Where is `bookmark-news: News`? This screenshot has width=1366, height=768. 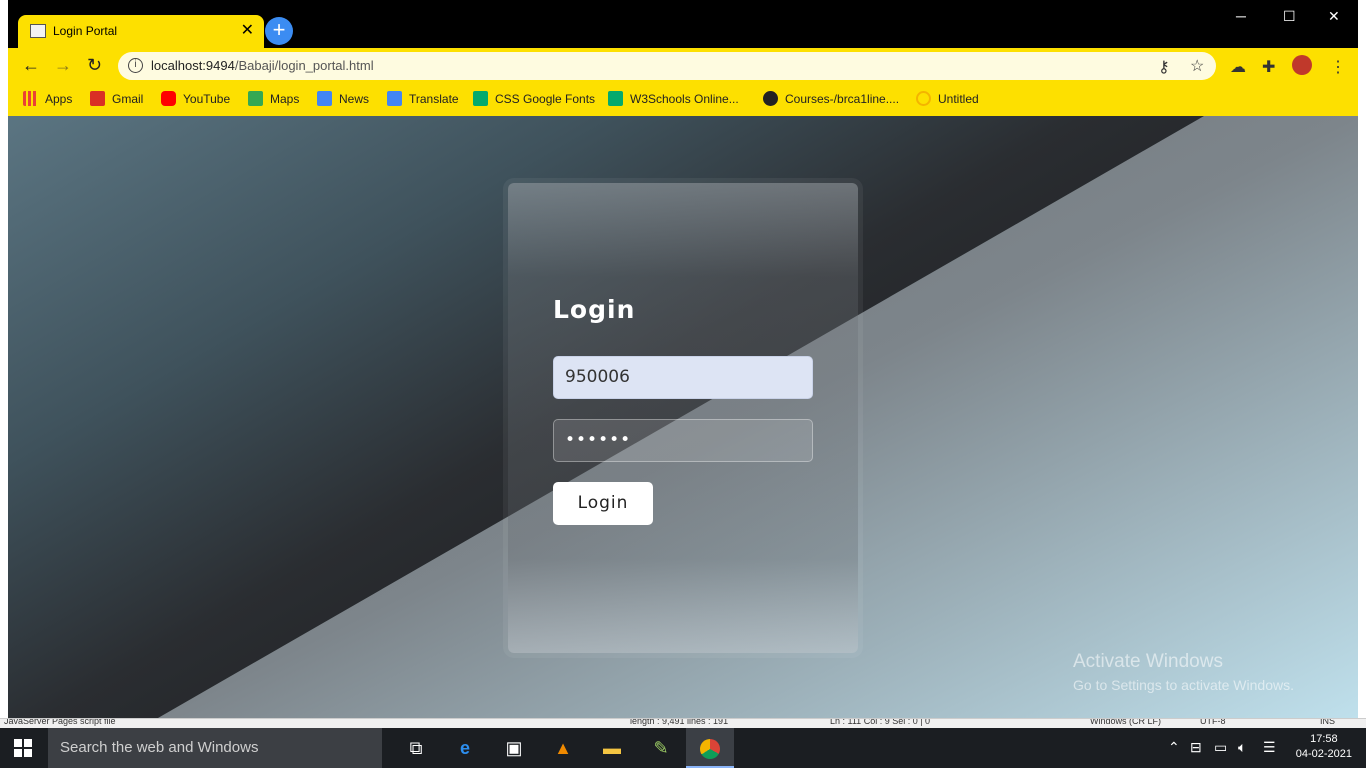
bookmark-news: News is located at coordinates (343, 98).